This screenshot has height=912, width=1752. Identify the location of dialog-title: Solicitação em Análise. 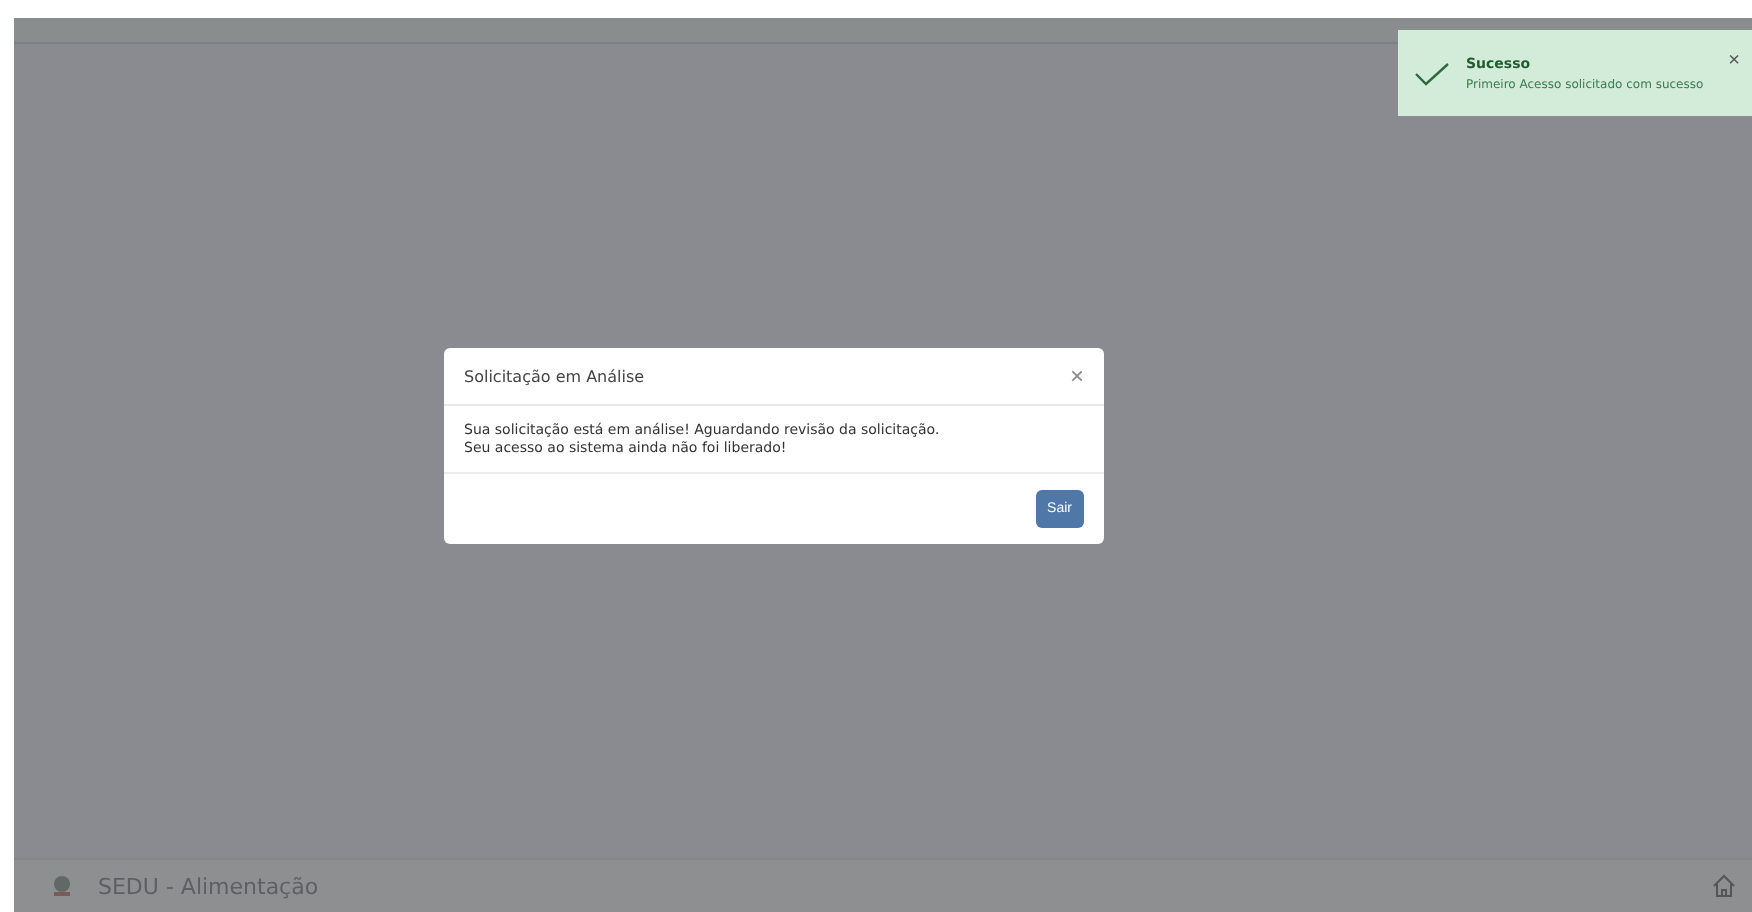
(554, 376).